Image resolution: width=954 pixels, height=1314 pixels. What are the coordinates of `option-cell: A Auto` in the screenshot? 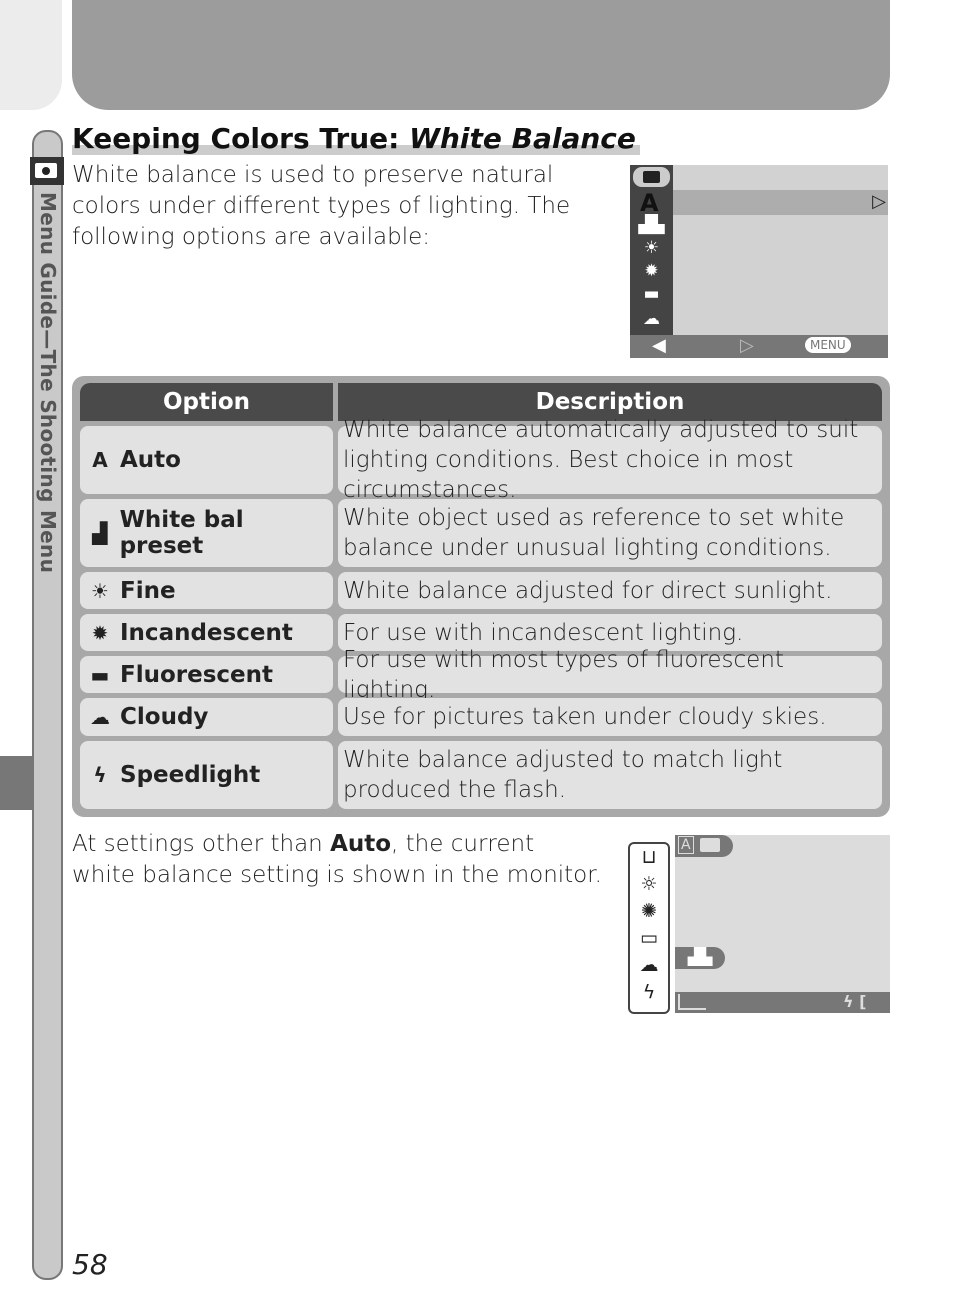 It's located at (206, 460).